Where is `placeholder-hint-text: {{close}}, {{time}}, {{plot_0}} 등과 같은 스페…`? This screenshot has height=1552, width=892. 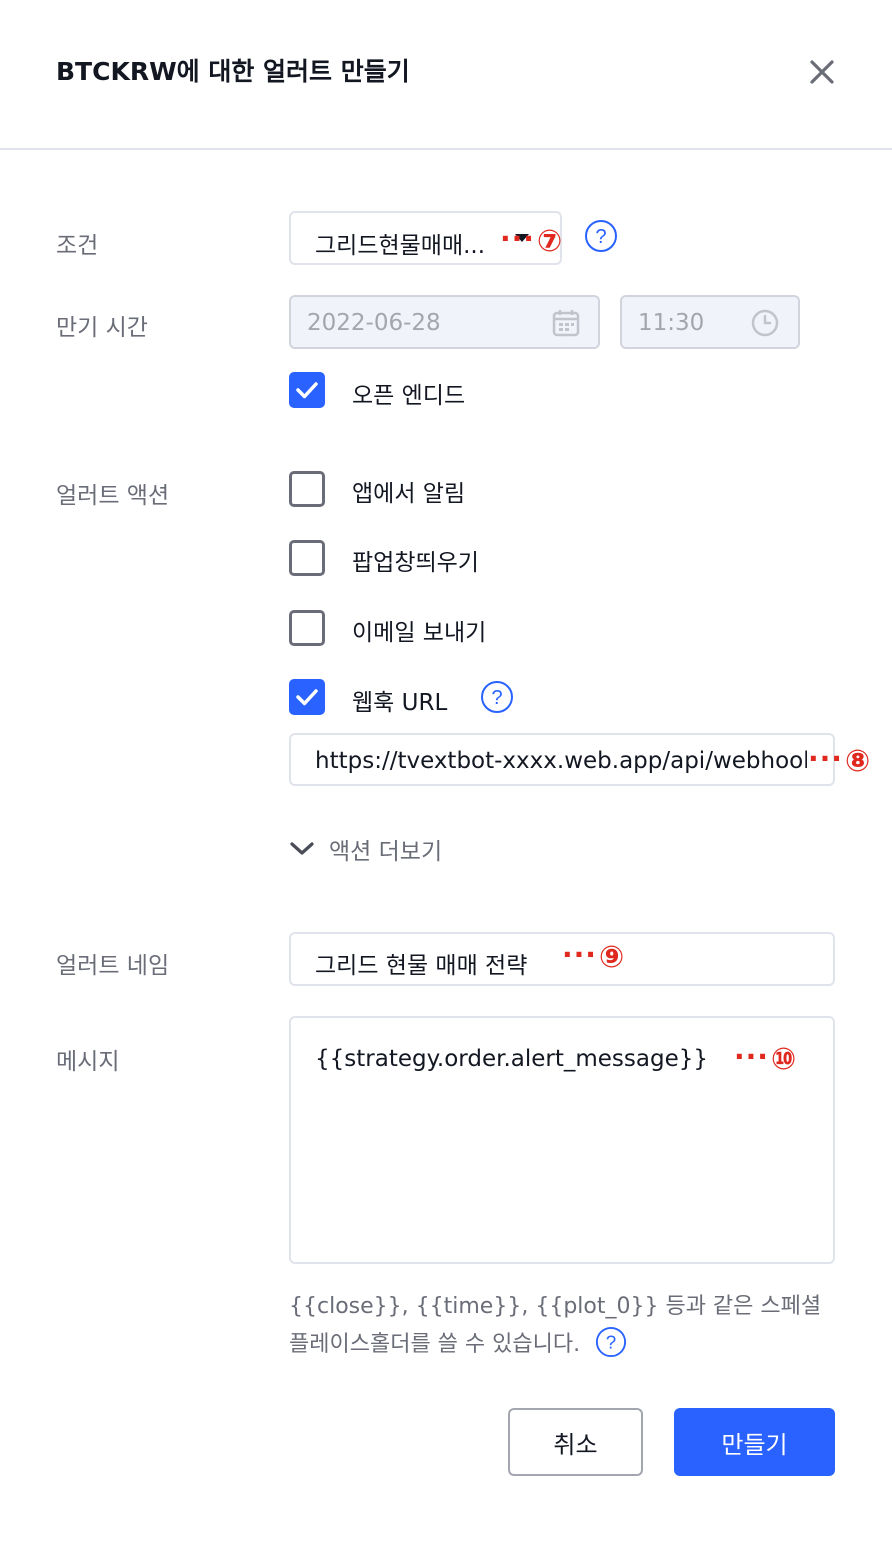
placeholder-hint-text: {{close}}, {{time}}, {{plot_0}} 등과 같은 스페… is located at coordinates (555, 1325).